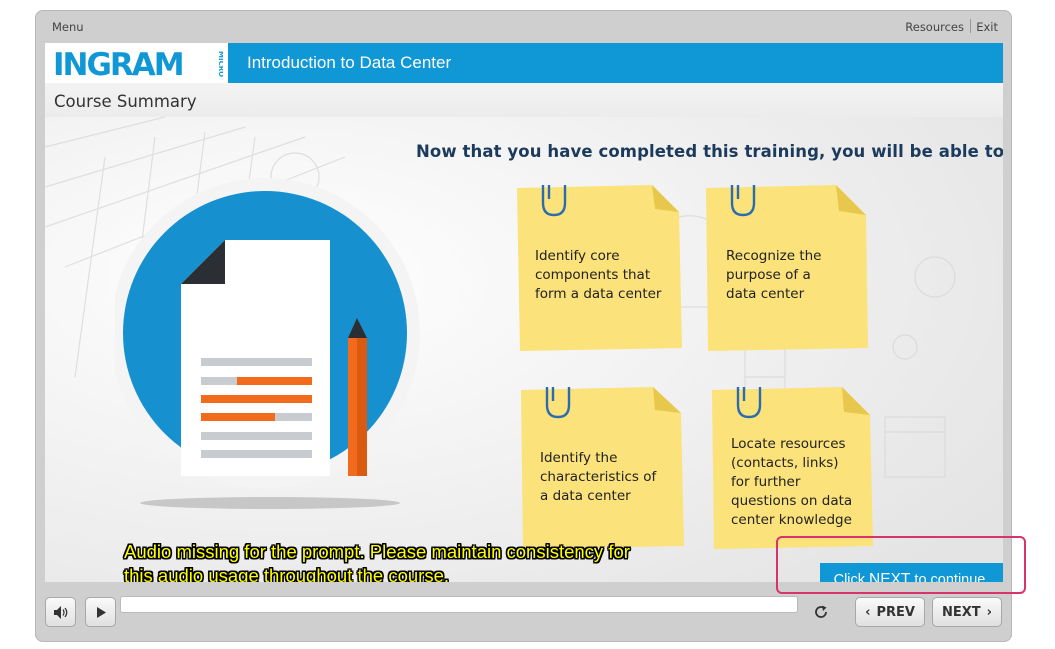  Describe the element at coordinates (788, 444) in the screenshot. I see `note-line: Locate resources` at that location.